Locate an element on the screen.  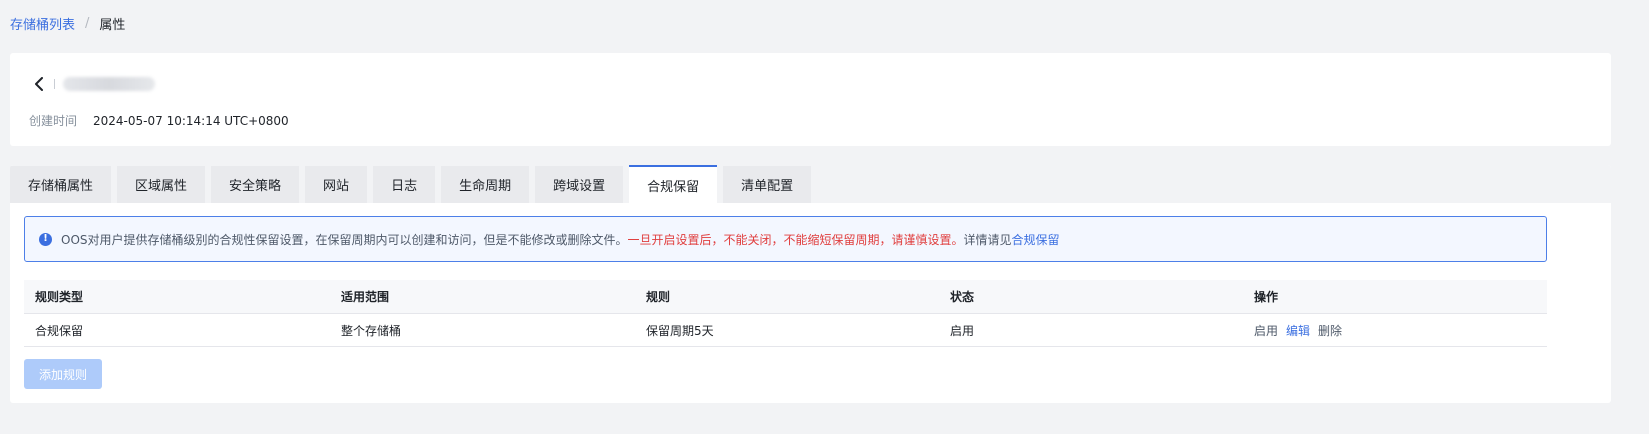
delete-action: 删除 is located at coordinates (1330, 330).